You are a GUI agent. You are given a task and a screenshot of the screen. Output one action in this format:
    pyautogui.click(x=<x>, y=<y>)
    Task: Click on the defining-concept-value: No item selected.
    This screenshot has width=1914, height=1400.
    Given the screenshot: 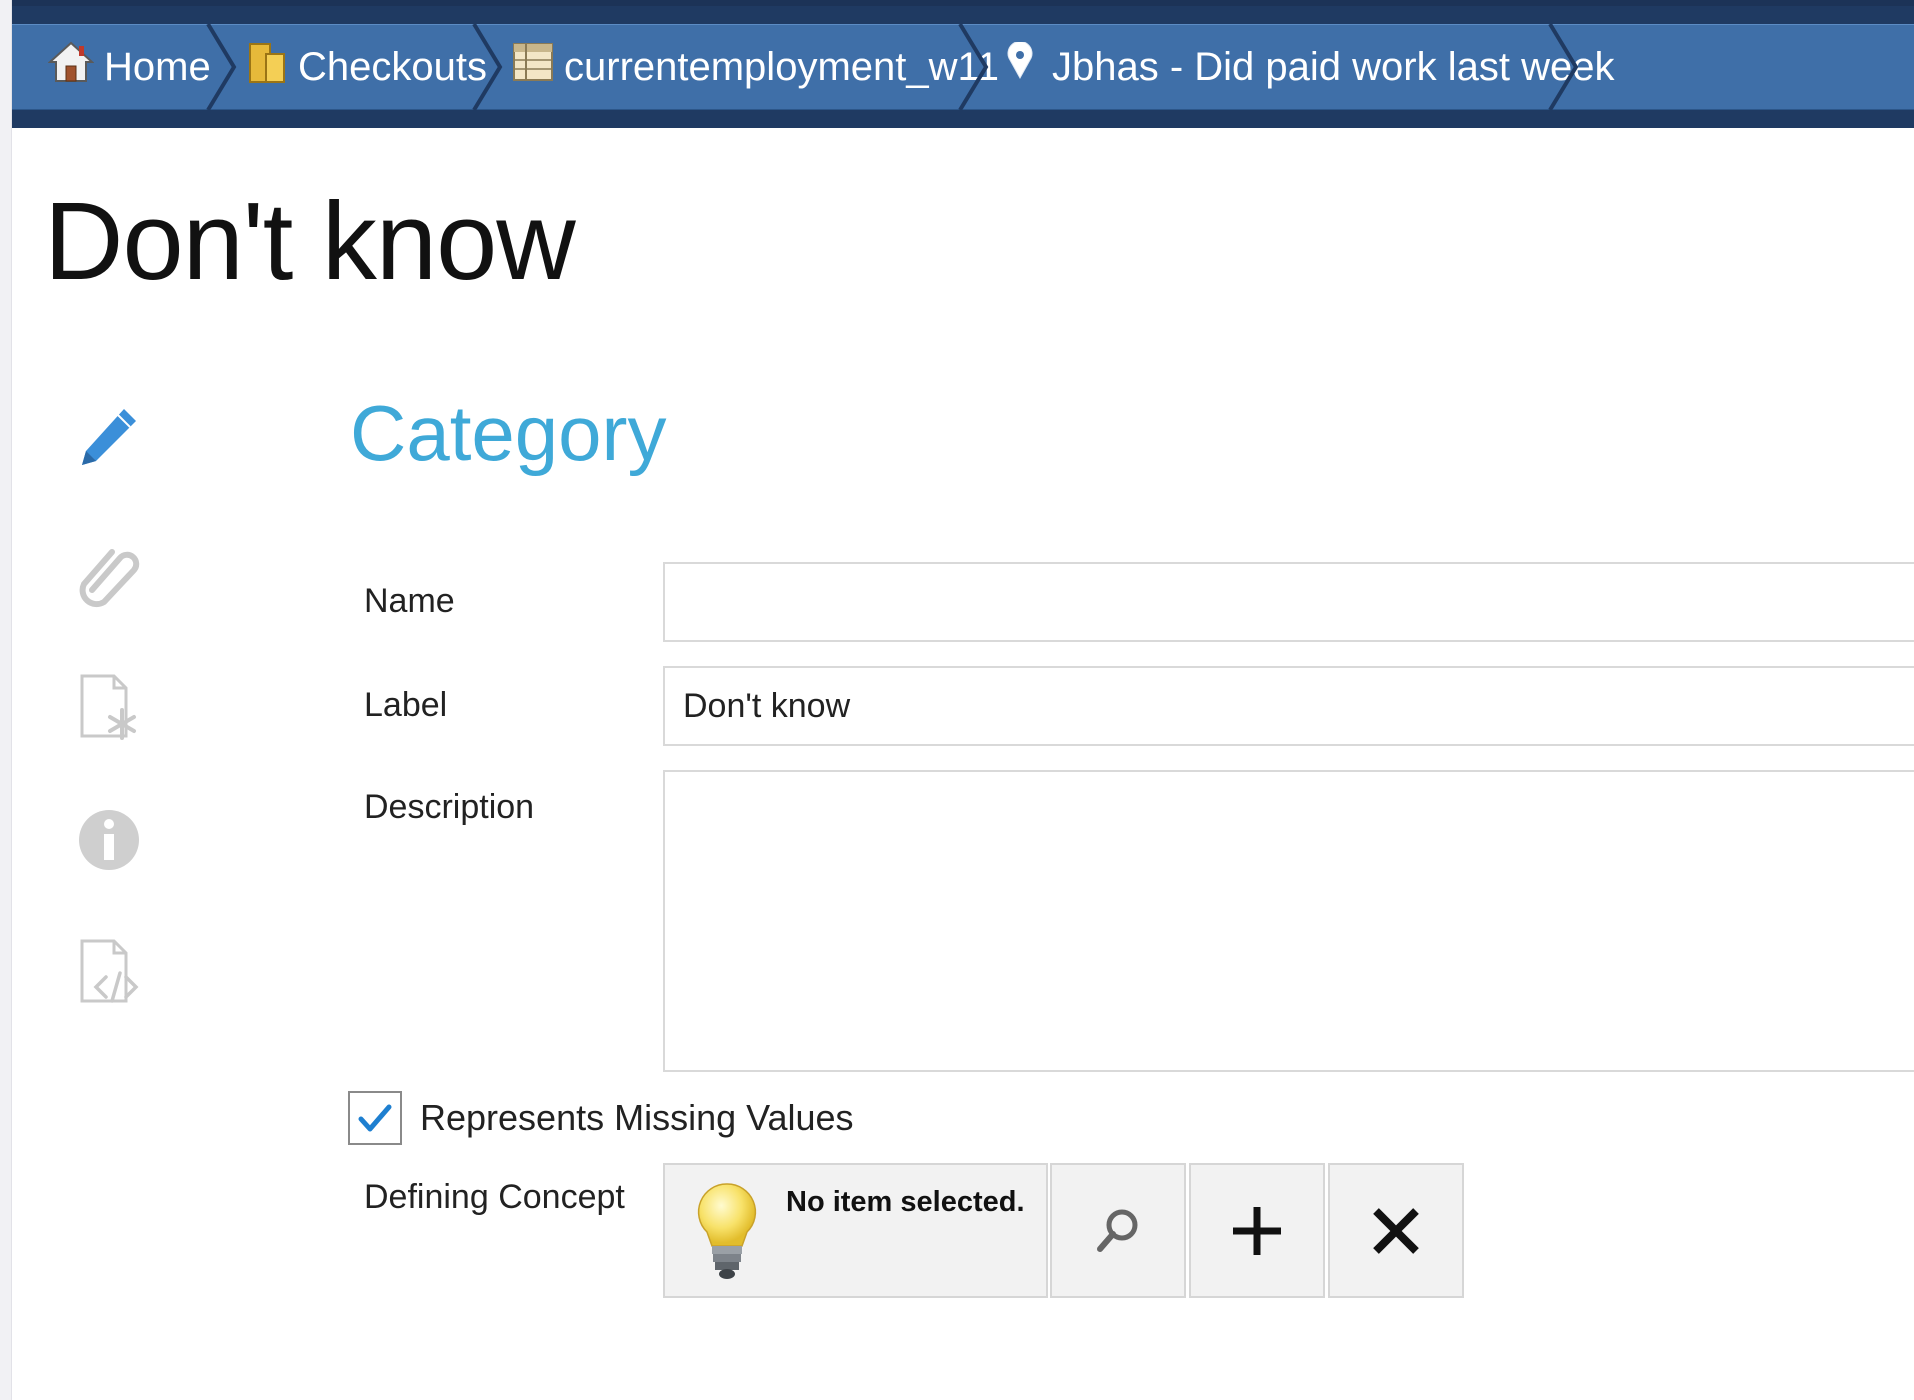 What is the action you would take?
    pyautogui.click(x=905, y=1202)
    